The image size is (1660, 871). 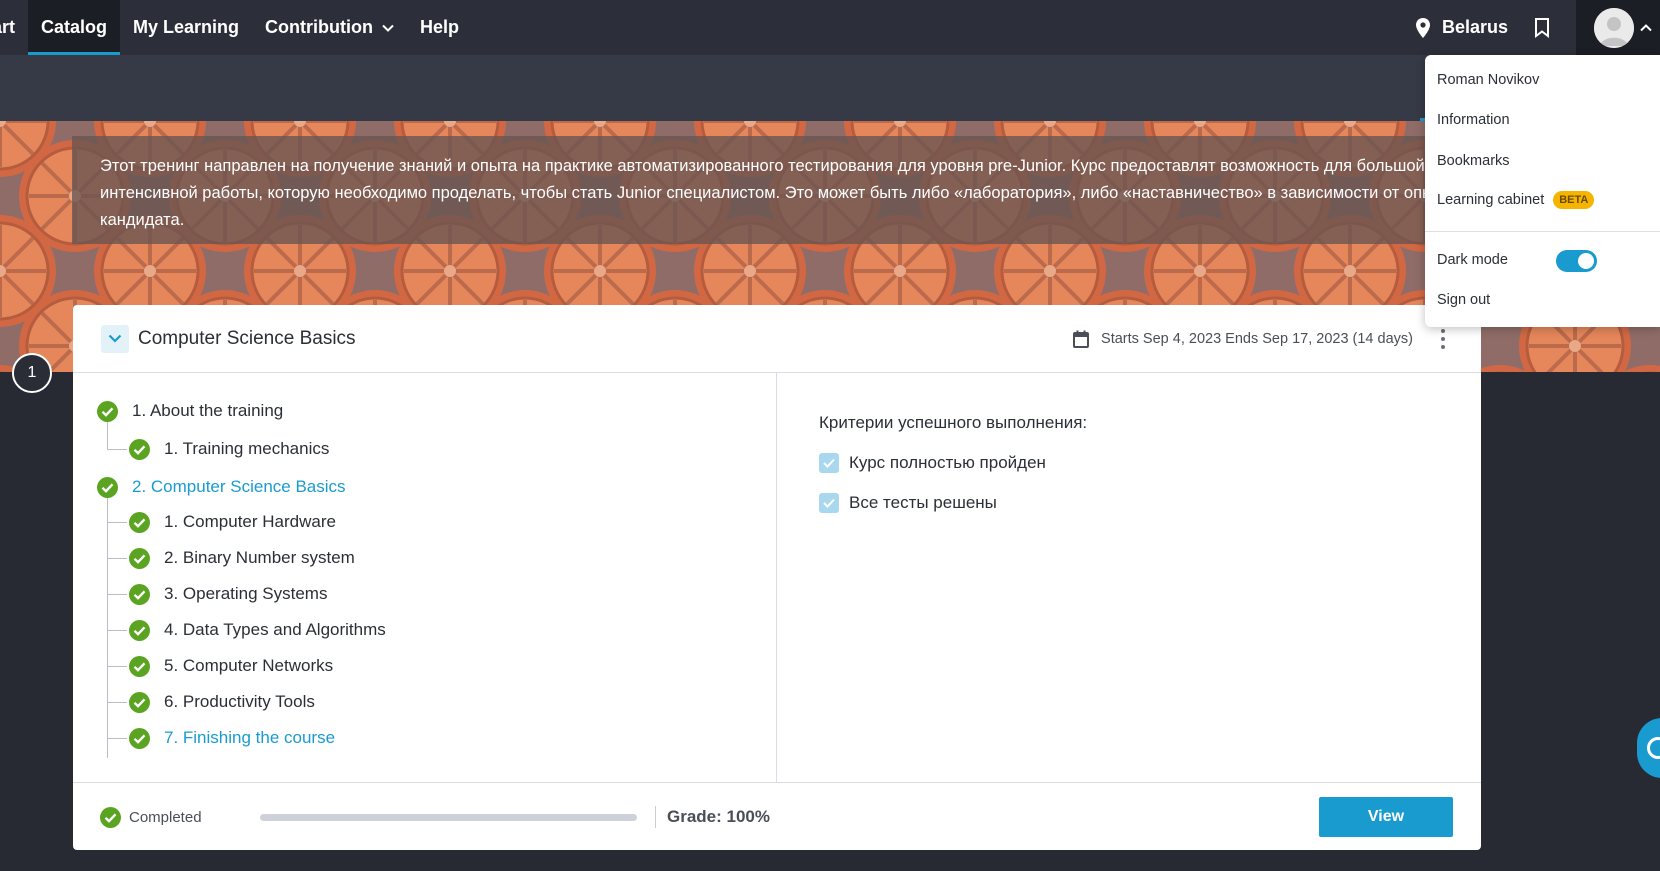 I want to click on tree-item-computer-hardware: 1. Computer Hardware, so click(x=232, y=522).